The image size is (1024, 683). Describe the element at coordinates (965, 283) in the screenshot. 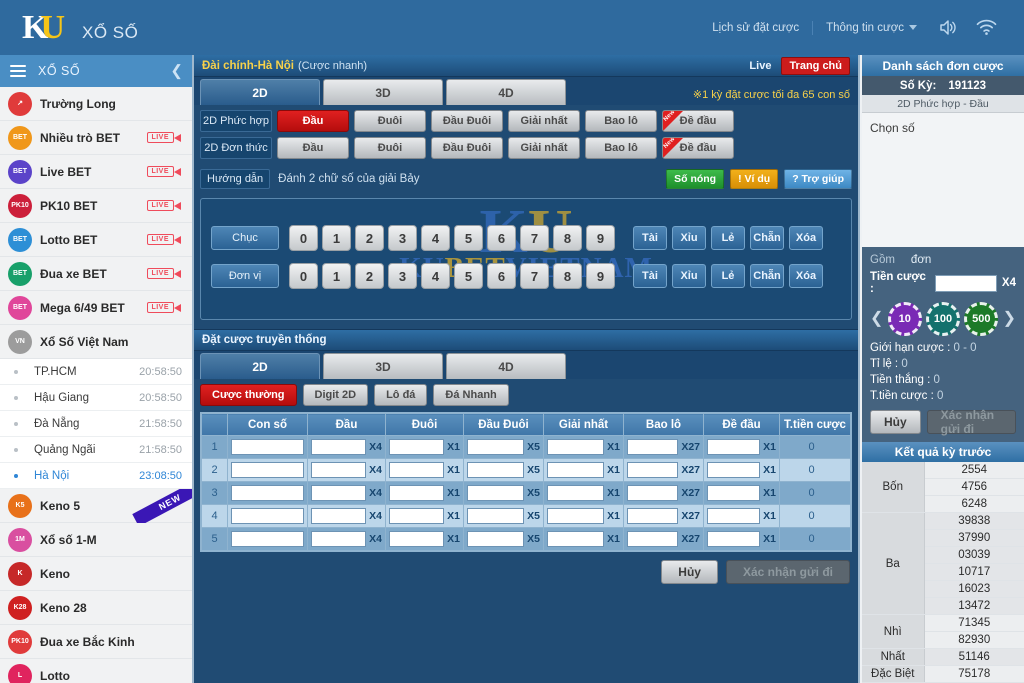

I see `bet-amount-input` at that location.